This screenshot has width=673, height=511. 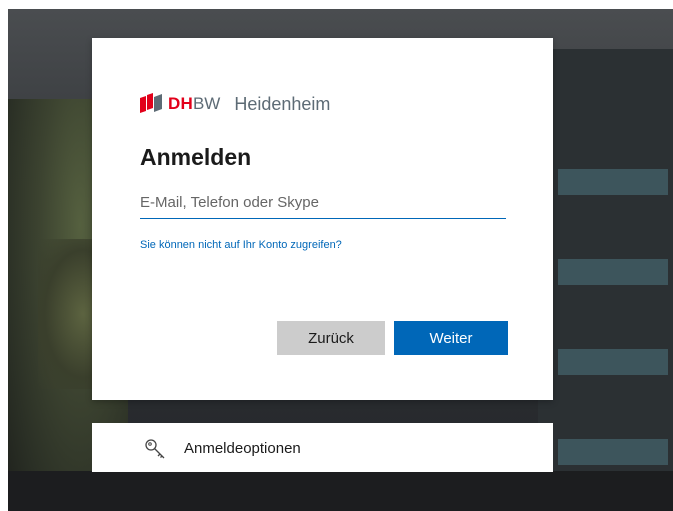 I want to click on signin-options-button: Anmeldeoptionen, so click(x=322, y=447).